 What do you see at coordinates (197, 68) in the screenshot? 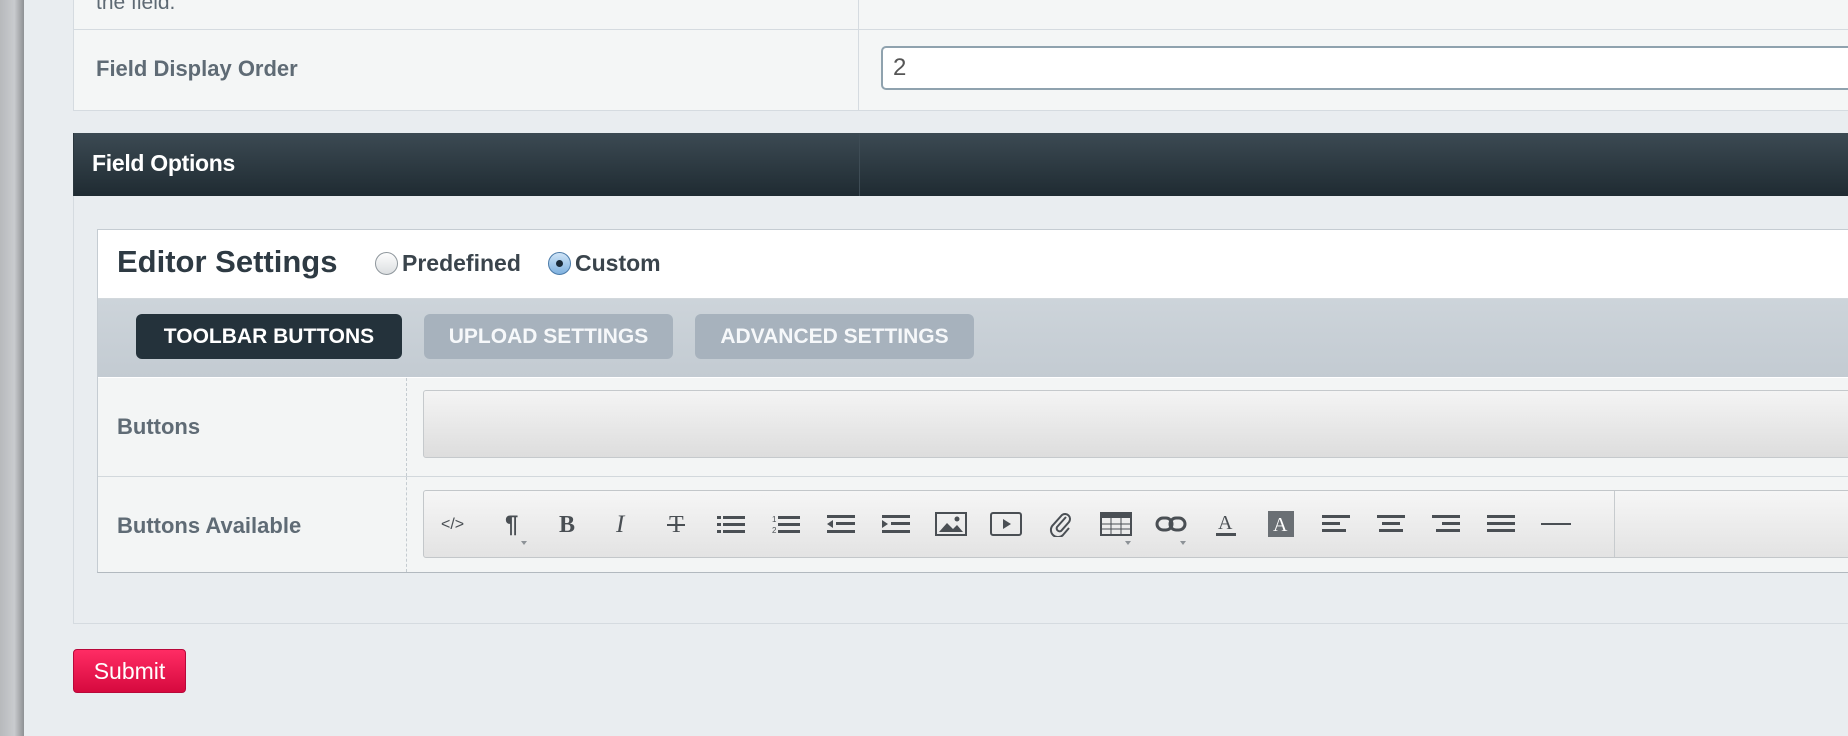
I see `display-order-label: Field Display Order` at bounding box center [197, 68].